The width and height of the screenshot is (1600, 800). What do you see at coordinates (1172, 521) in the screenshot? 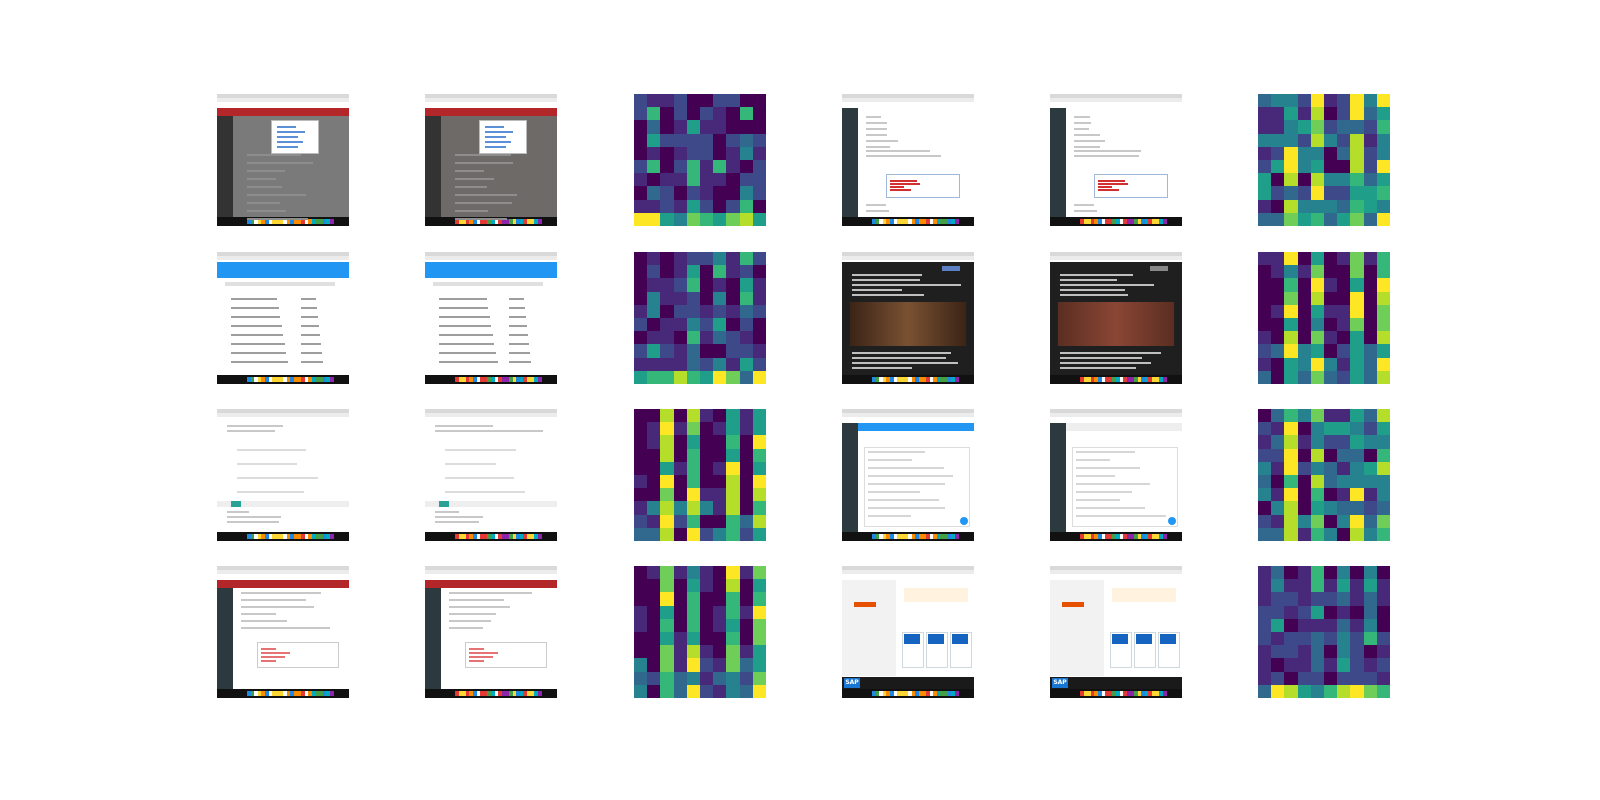
I see `floating-action-button` at bounding box center [1172, 521].